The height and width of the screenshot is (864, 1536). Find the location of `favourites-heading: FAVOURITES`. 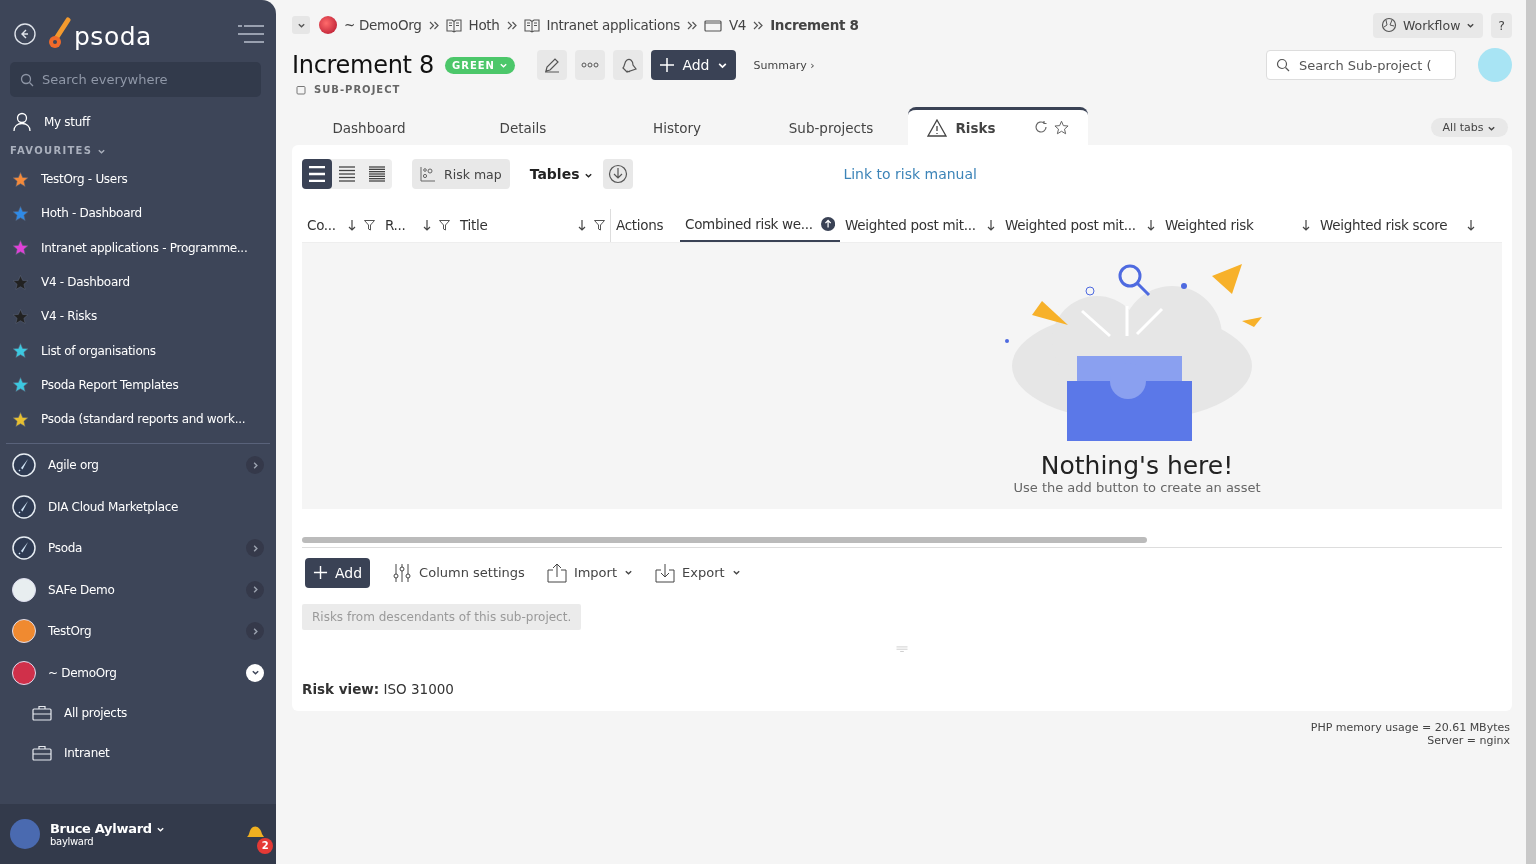

favourites-heading: FAVOURITES is located at coordinates (138, 150).